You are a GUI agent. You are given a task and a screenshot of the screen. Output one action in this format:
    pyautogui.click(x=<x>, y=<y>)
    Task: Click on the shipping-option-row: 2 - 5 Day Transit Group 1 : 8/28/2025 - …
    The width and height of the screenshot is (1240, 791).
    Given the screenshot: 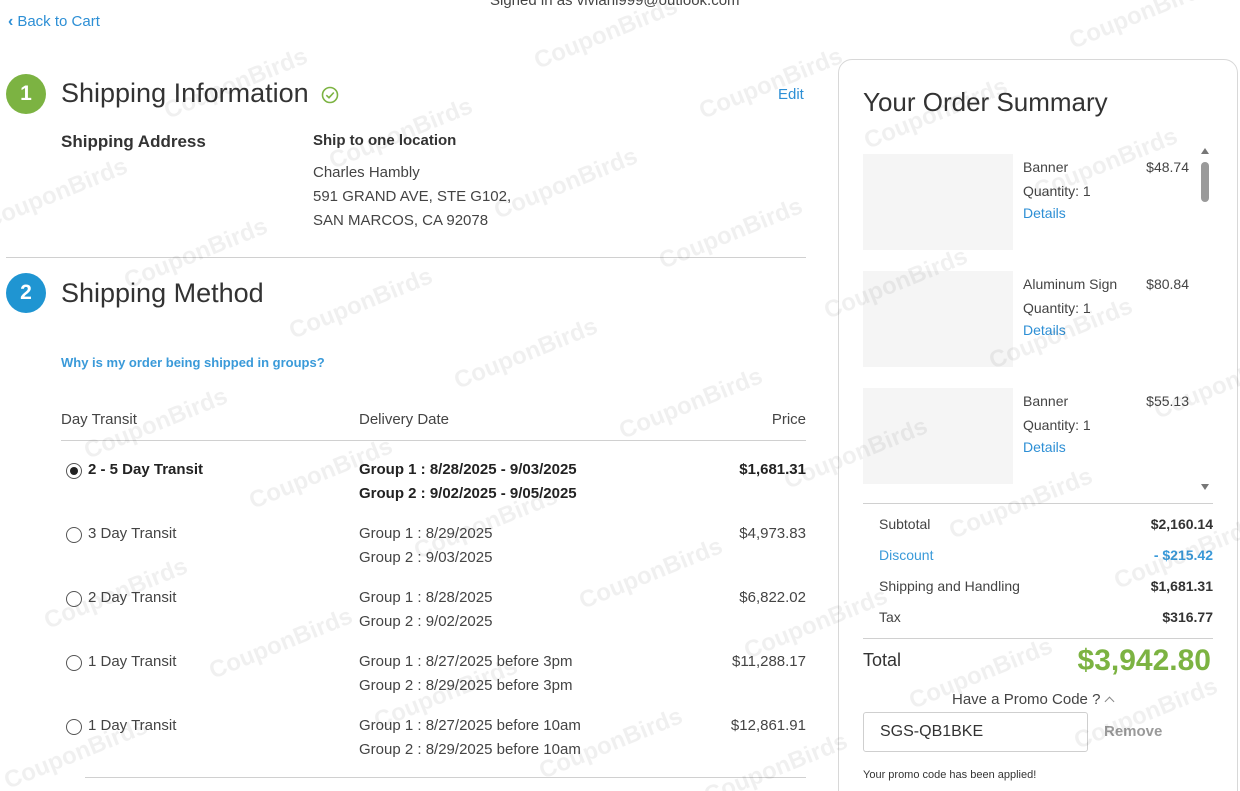 What is the action you would take?
    pyautogui.click(x=433, y=489)
    